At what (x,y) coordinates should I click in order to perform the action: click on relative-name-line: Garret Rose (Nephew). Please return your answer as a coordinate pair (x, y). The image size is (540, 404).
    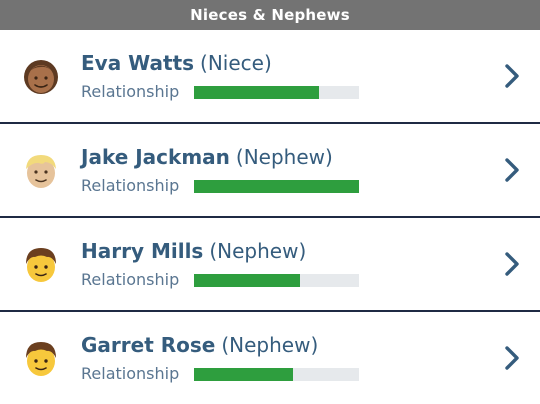
    Looking at the image, I should click on (199, 345).